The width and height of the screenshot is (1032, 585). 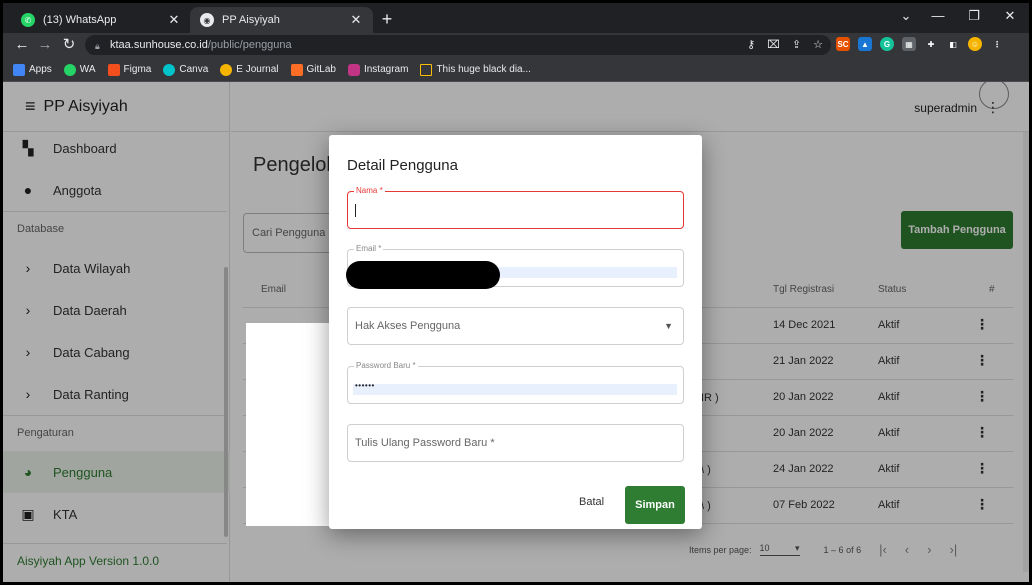 I want to click on bookmark-instagram: Instagram, so click(x=378, y=69).